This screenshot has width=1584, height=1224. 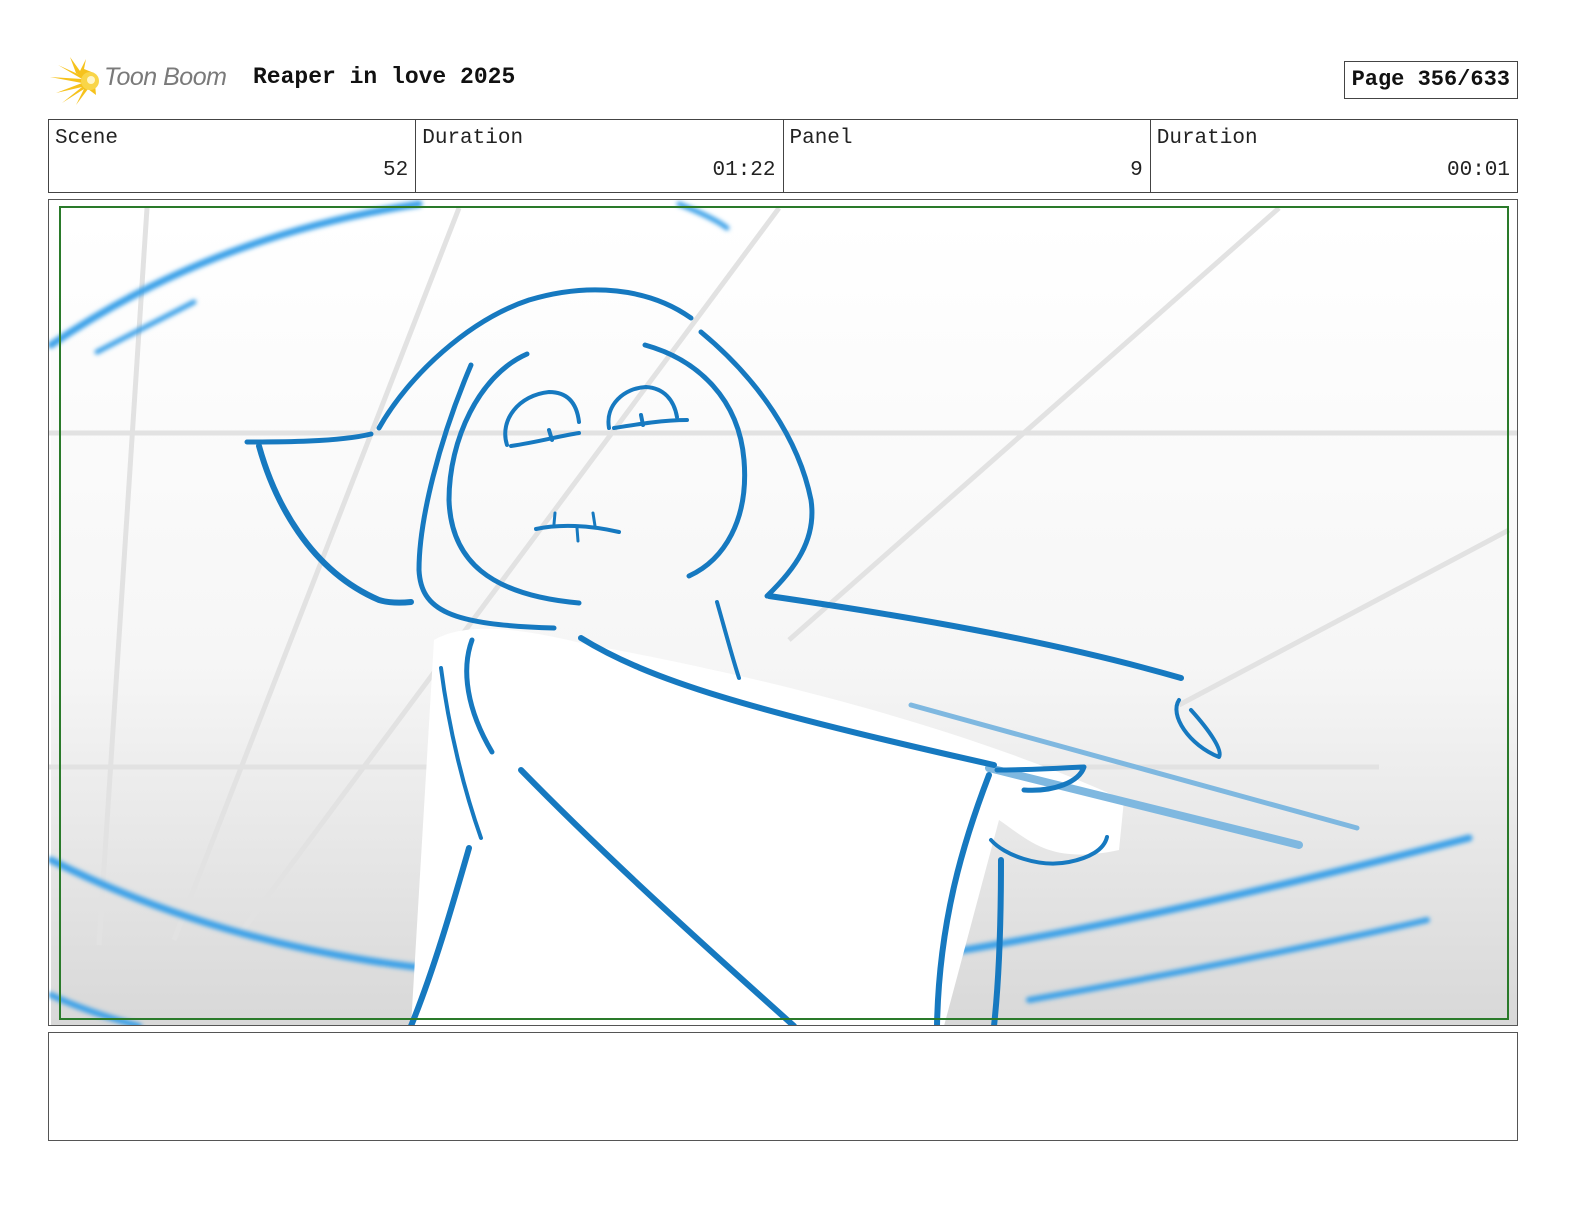 What do you see at coordinates (1334, 156) in the screenshot?
I see `panel-duration-cell: Duration 00:01` at bounding box center [1334, 156].